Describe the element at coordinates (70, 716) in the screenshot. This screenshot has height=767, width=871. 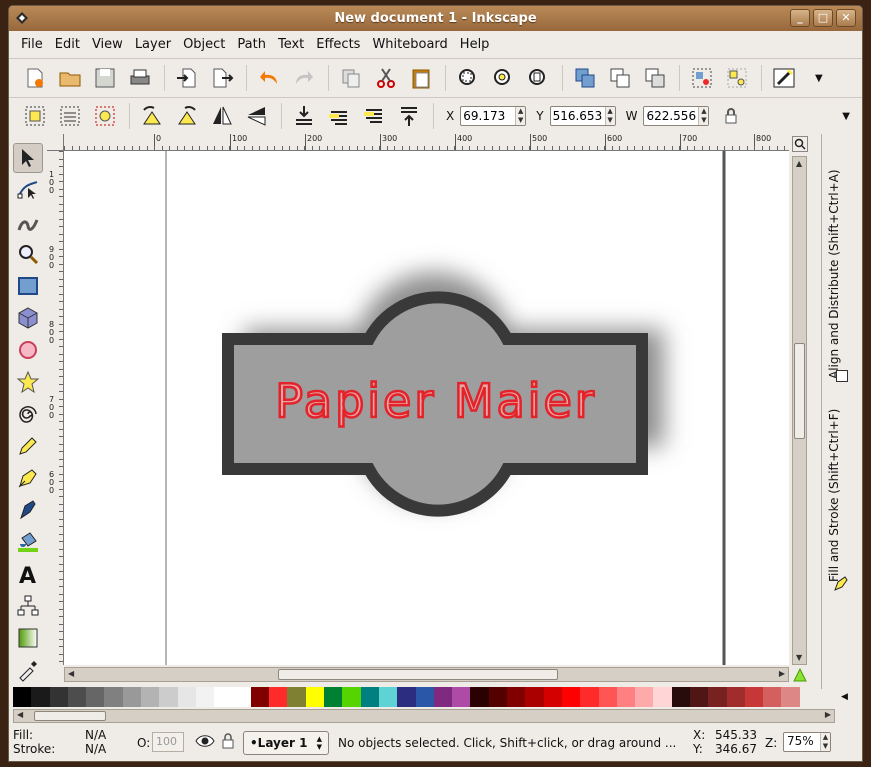
I see `palette-scroll-thumb` at that location.